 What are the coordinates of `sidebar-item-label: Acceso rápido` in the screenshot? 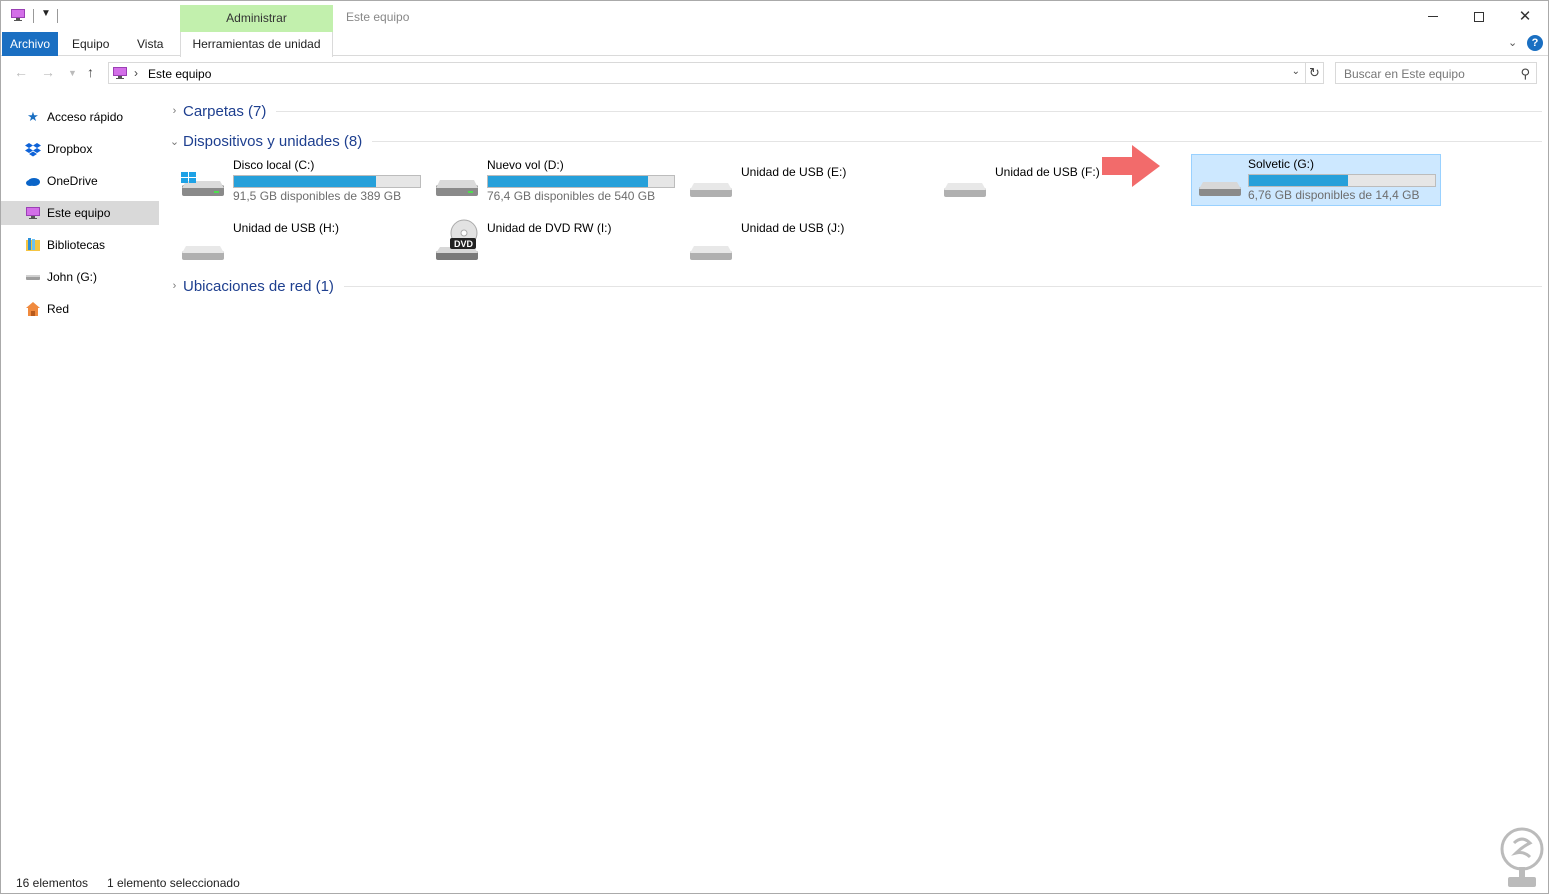 It's located at (85, 117).